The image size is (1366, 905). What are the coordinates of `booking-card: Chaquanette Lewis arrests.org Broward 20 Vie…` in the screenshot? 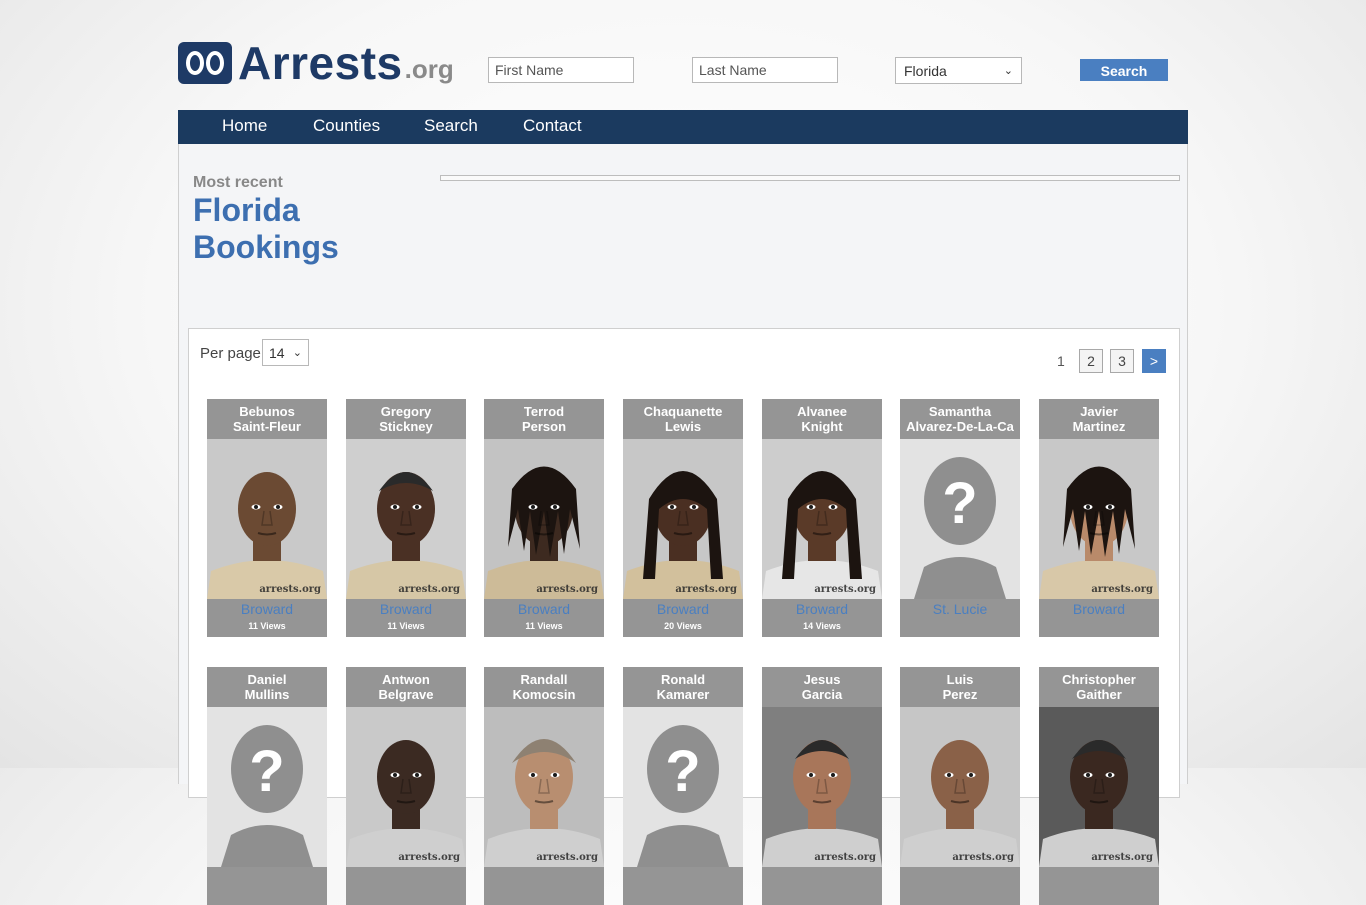 It's located at (683, 518).